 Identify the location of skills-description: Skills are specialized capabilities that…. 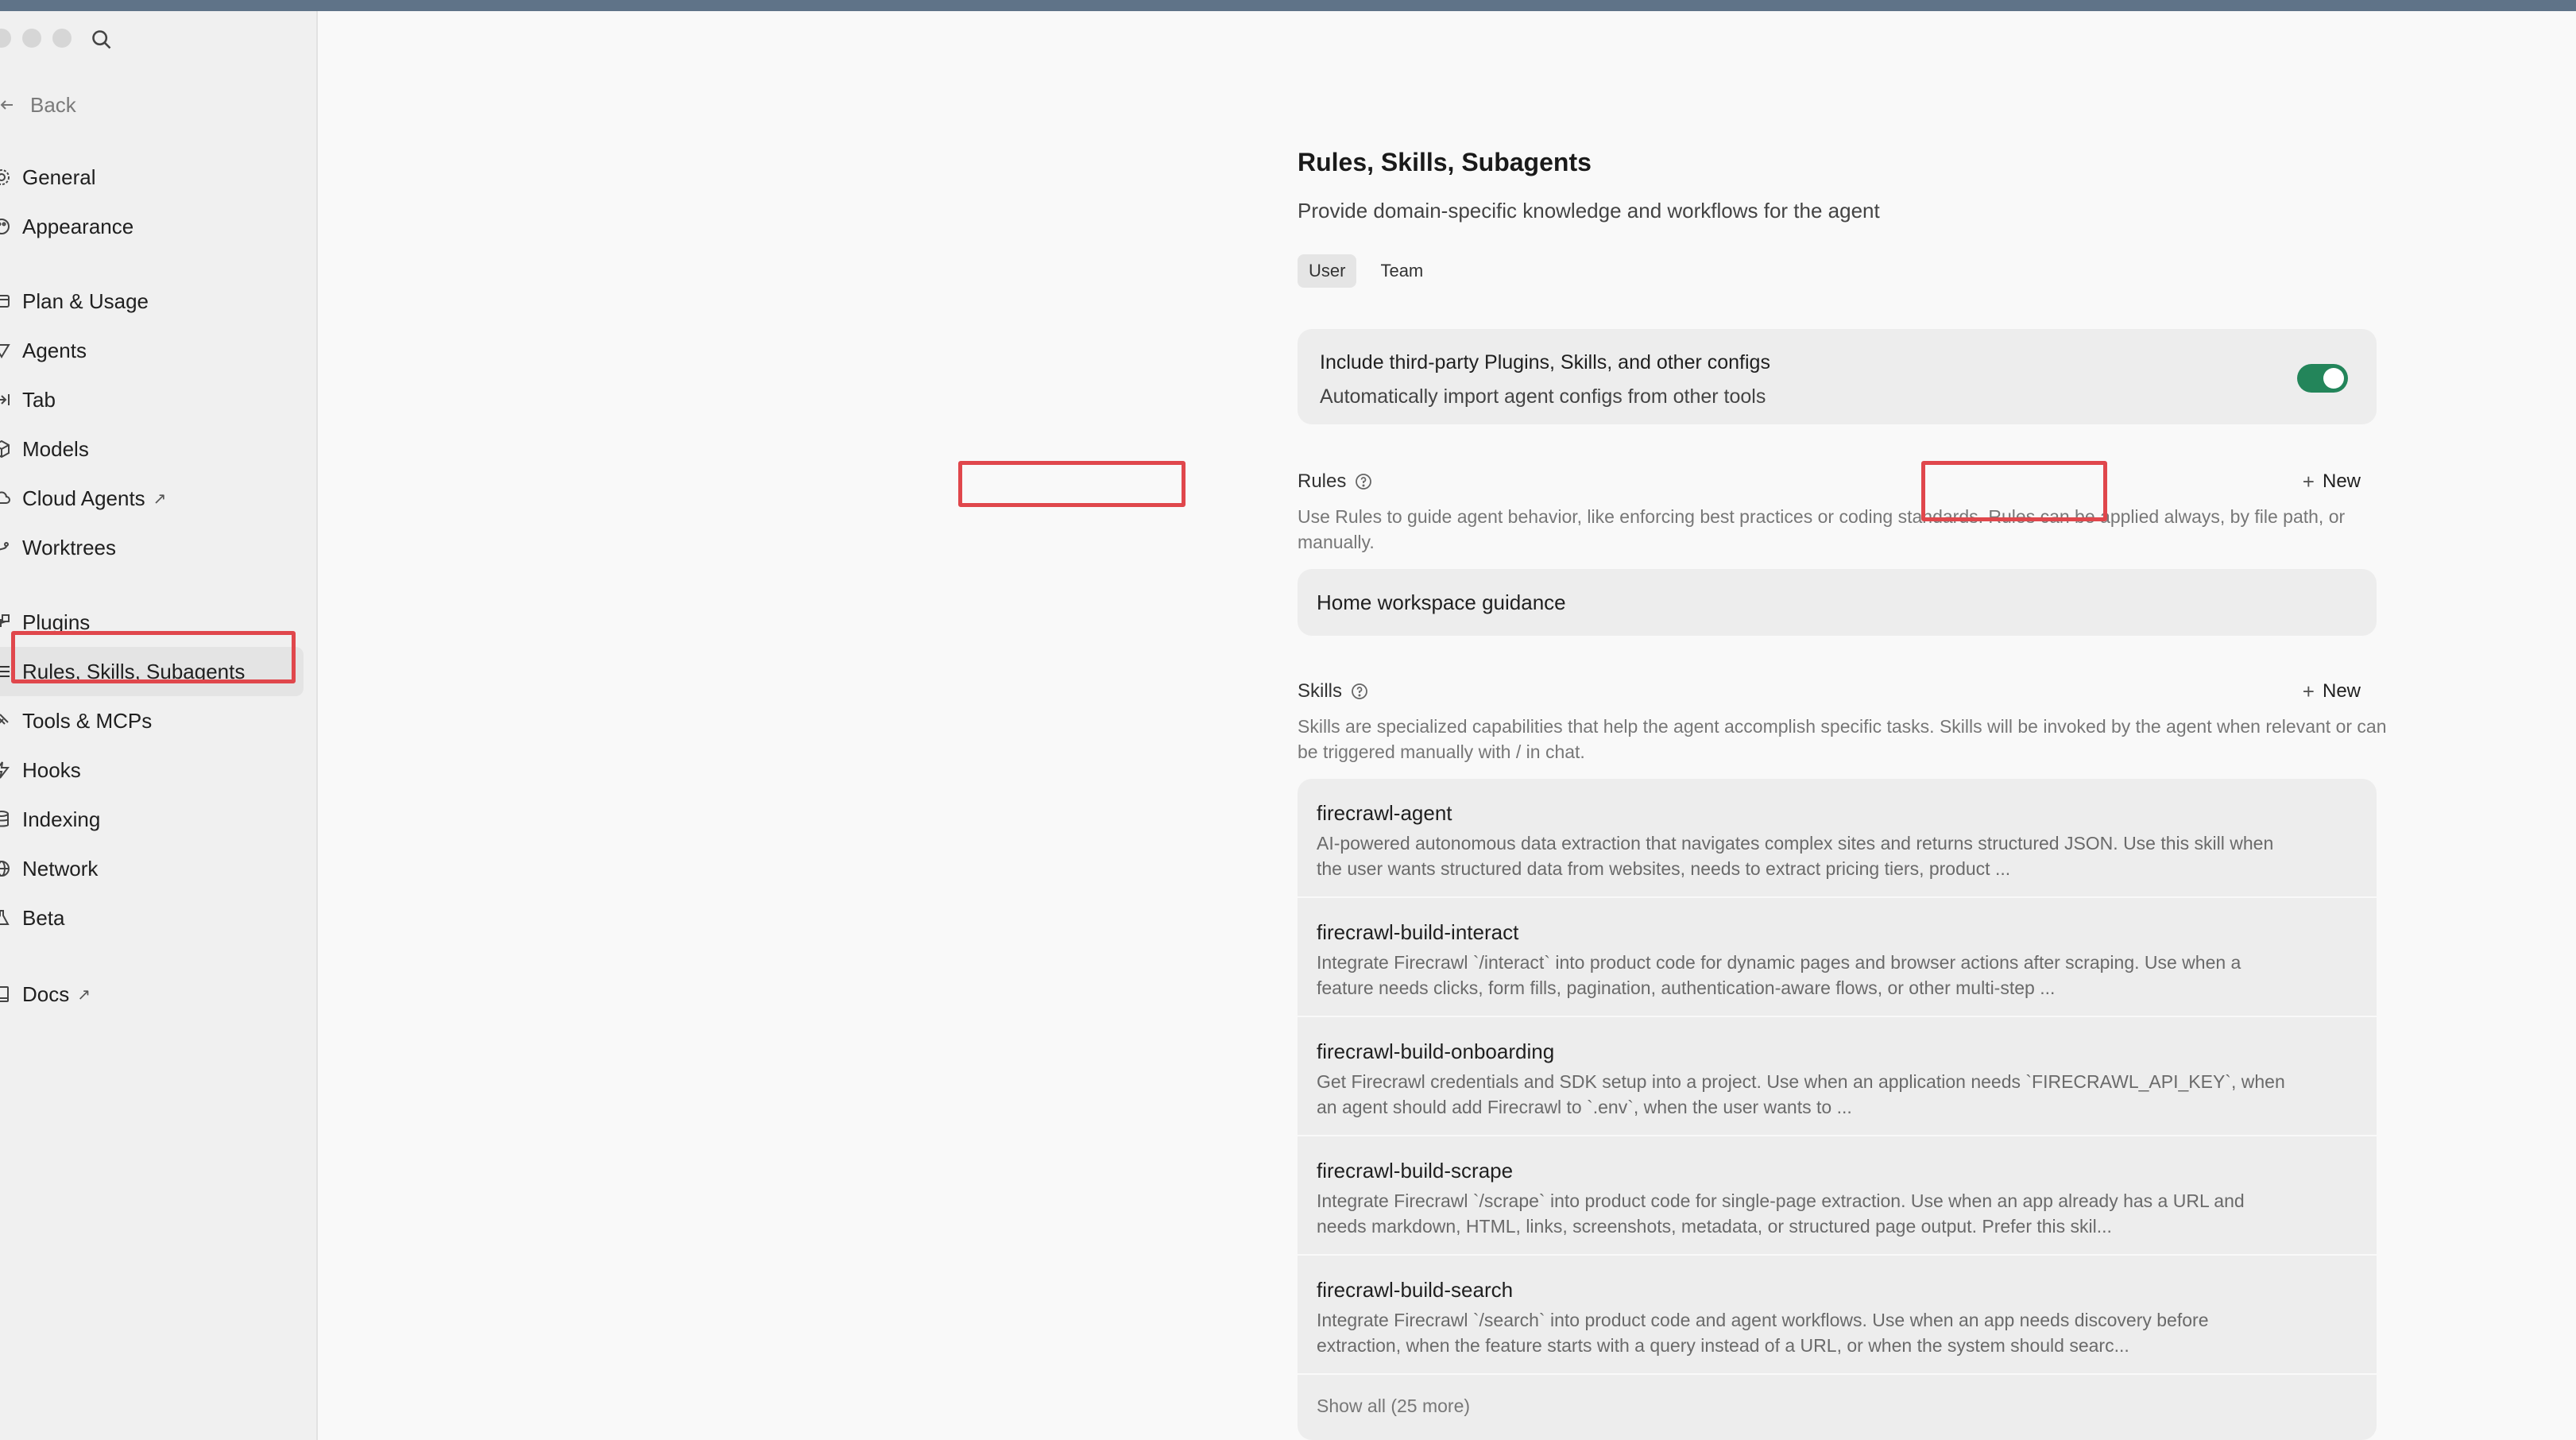
(1843, 739).